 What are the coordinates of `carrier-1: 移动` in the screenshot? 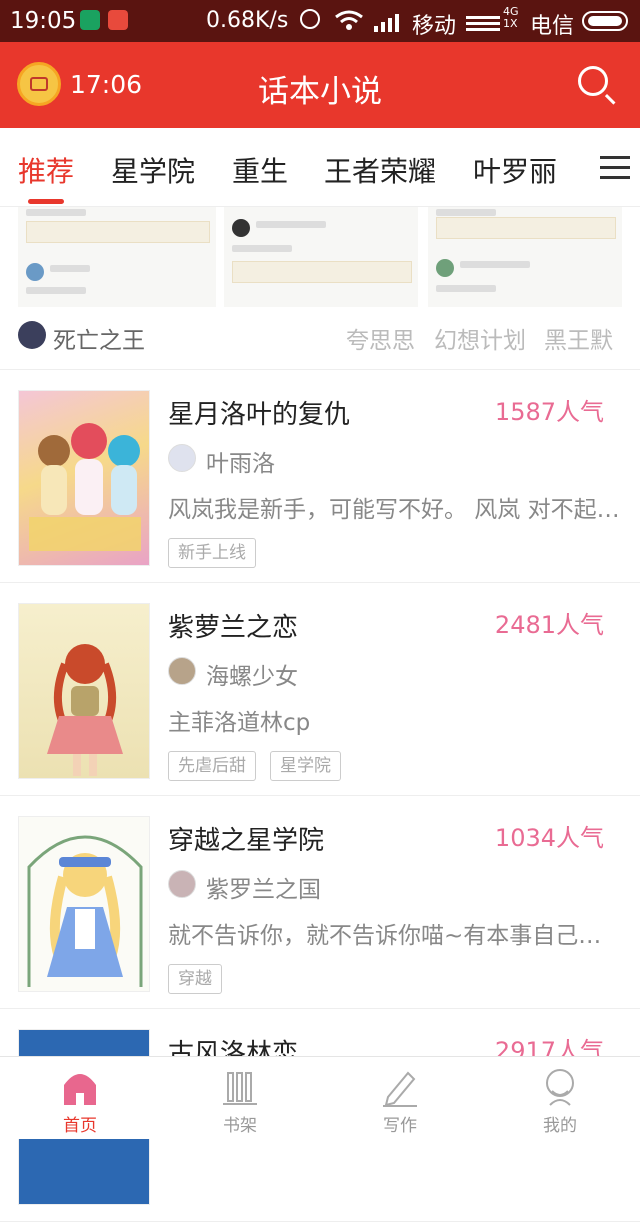 It's located at (434, 26).